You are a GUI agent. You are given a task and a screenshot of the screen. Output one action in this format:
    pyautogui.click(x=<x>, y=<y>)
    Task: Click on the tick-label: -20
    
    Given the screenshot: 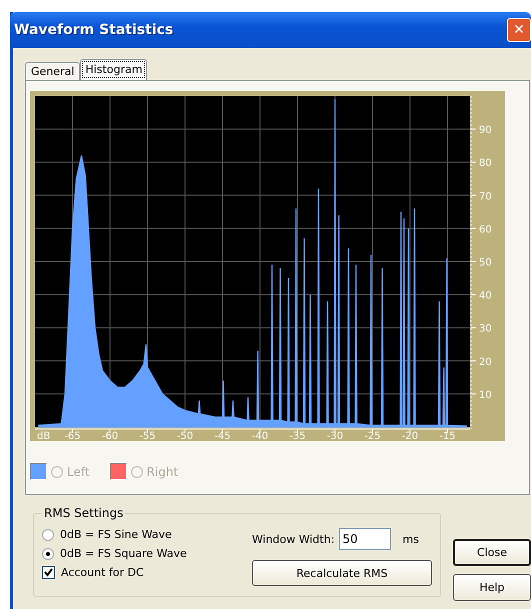 What is the action you would take?
    pyautogui.click(x=410, y=436)
    